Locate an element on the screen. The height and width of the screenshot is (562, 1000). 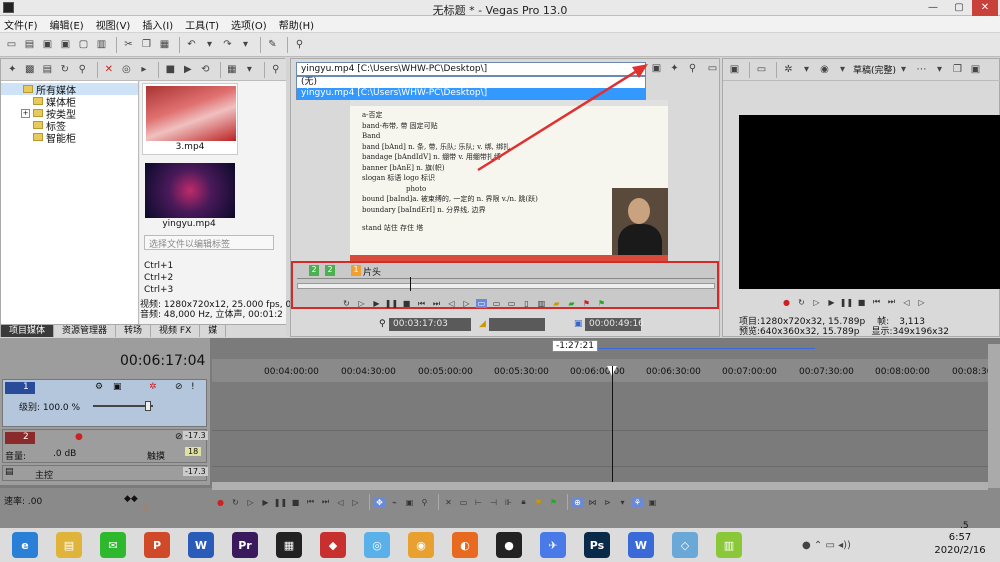
word-taskbar-icon: W is located at coordinates (201, 545).